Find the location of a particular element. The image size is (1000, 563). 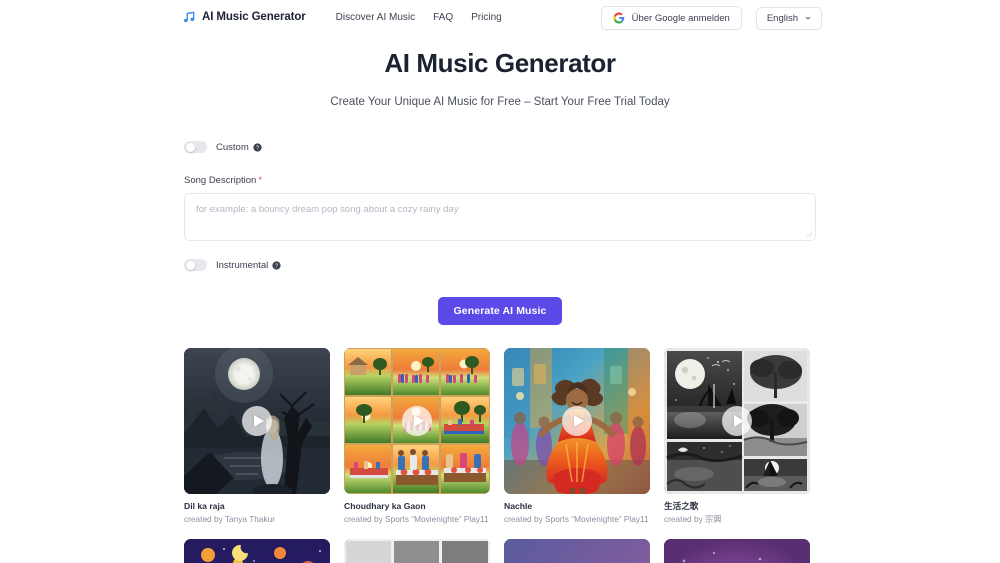

brand-logo: AI Music Generator is located at coordinates (244, 17).